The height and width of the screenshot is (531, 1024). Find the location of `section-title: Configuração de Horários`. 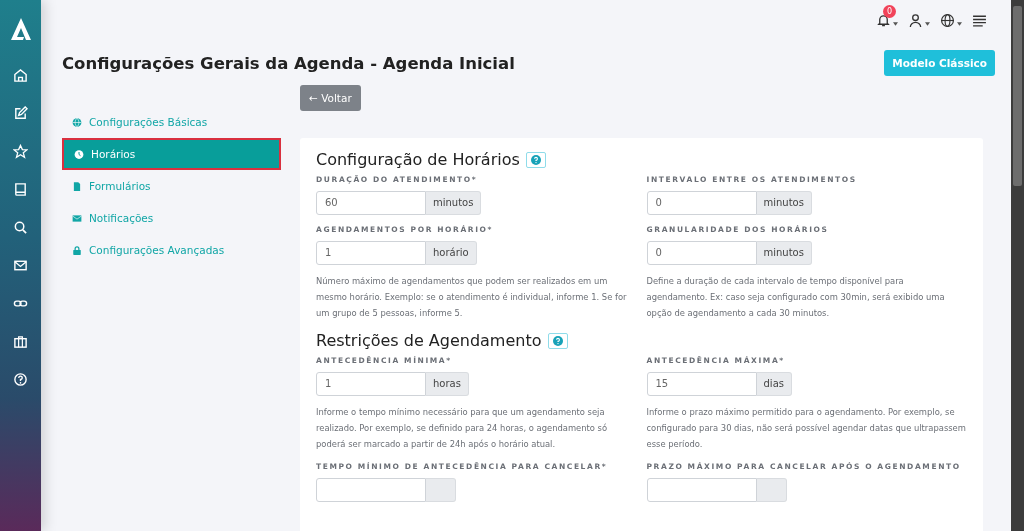

section-title: Configuração de Horários is located at coordinates (418, 159).